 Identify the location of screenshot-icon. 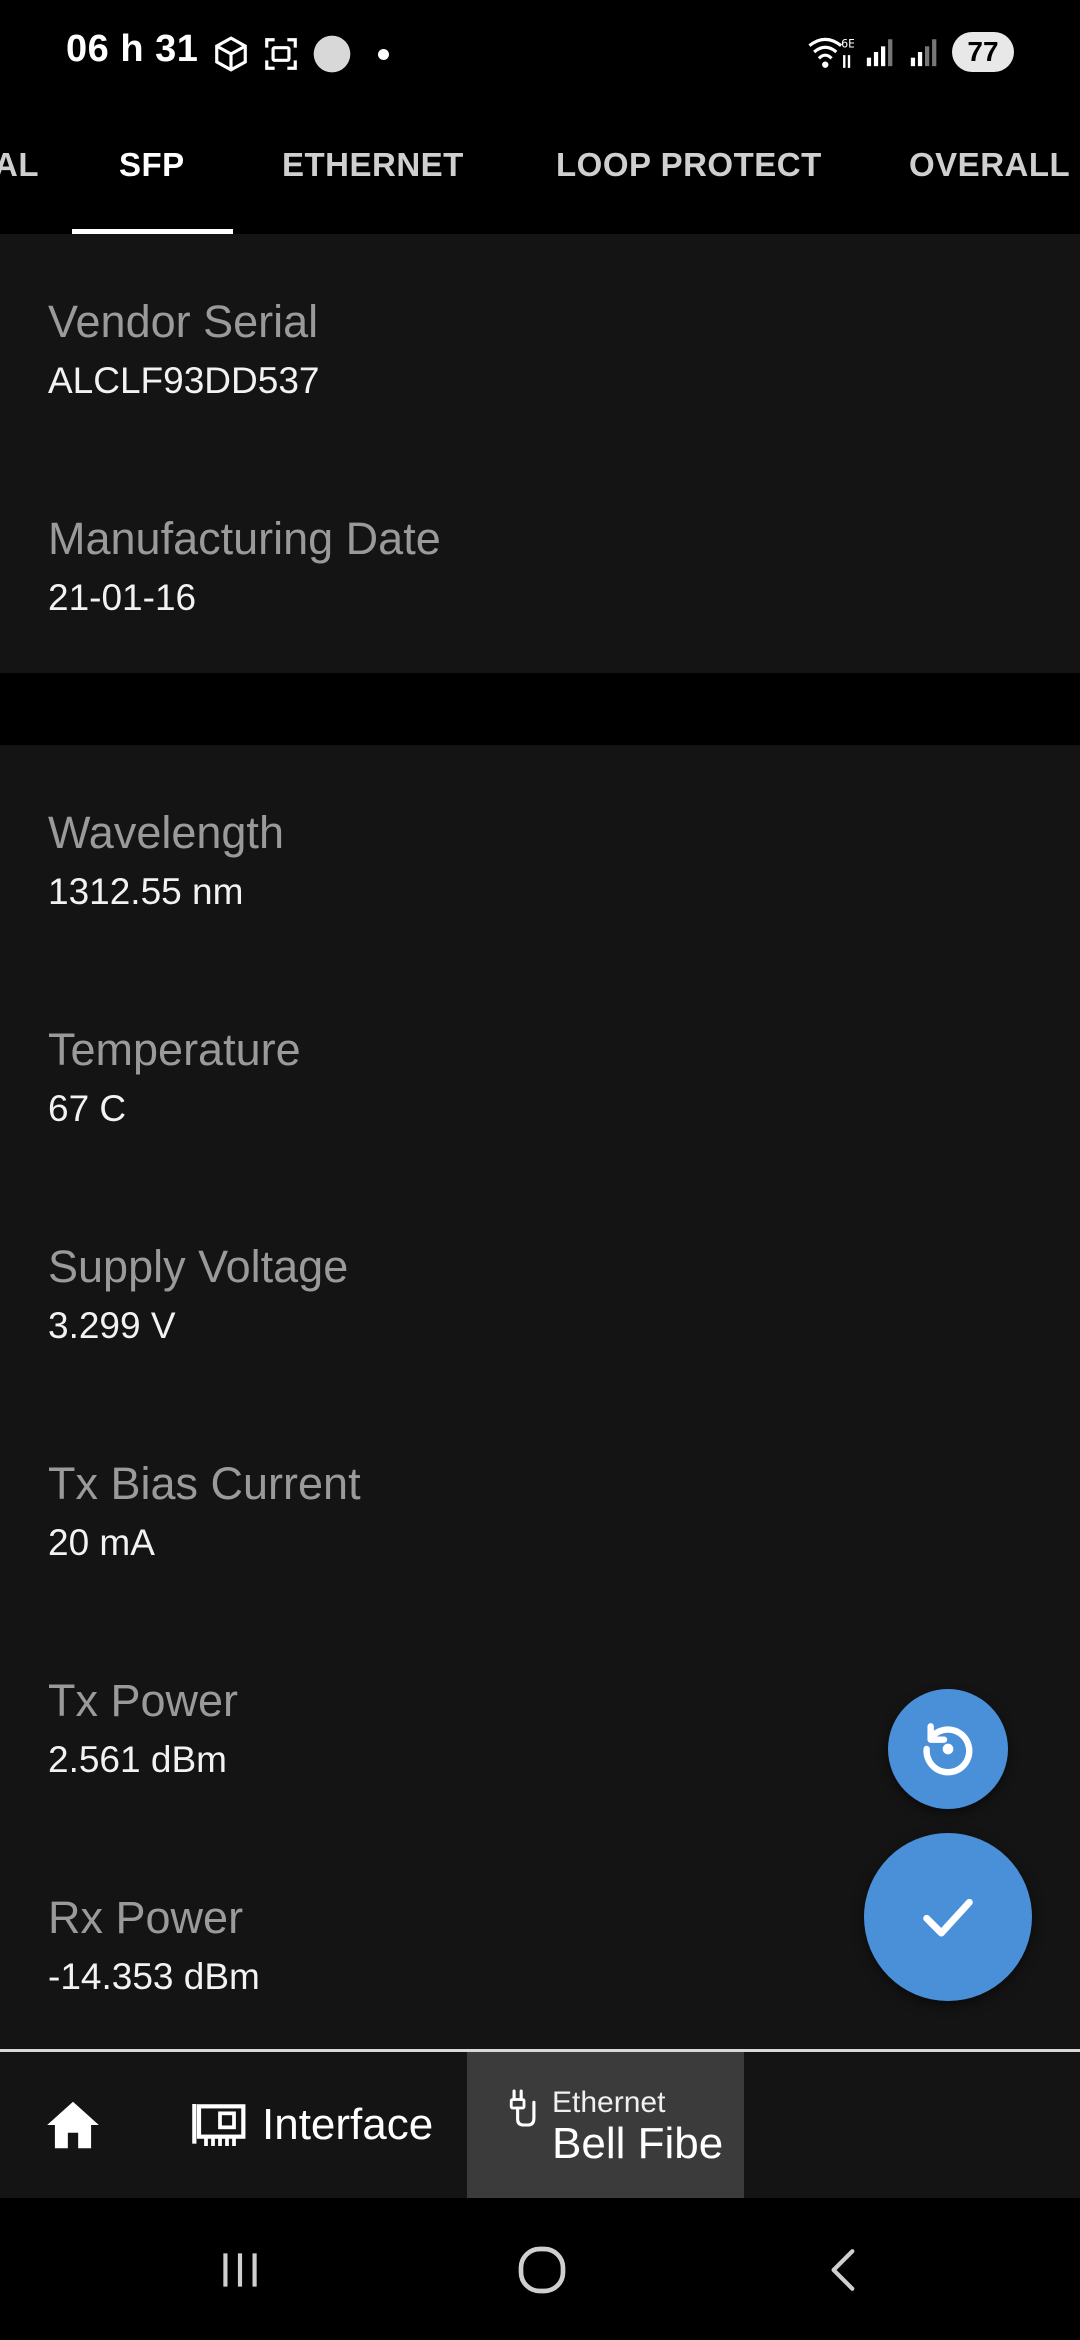
(281, 54).